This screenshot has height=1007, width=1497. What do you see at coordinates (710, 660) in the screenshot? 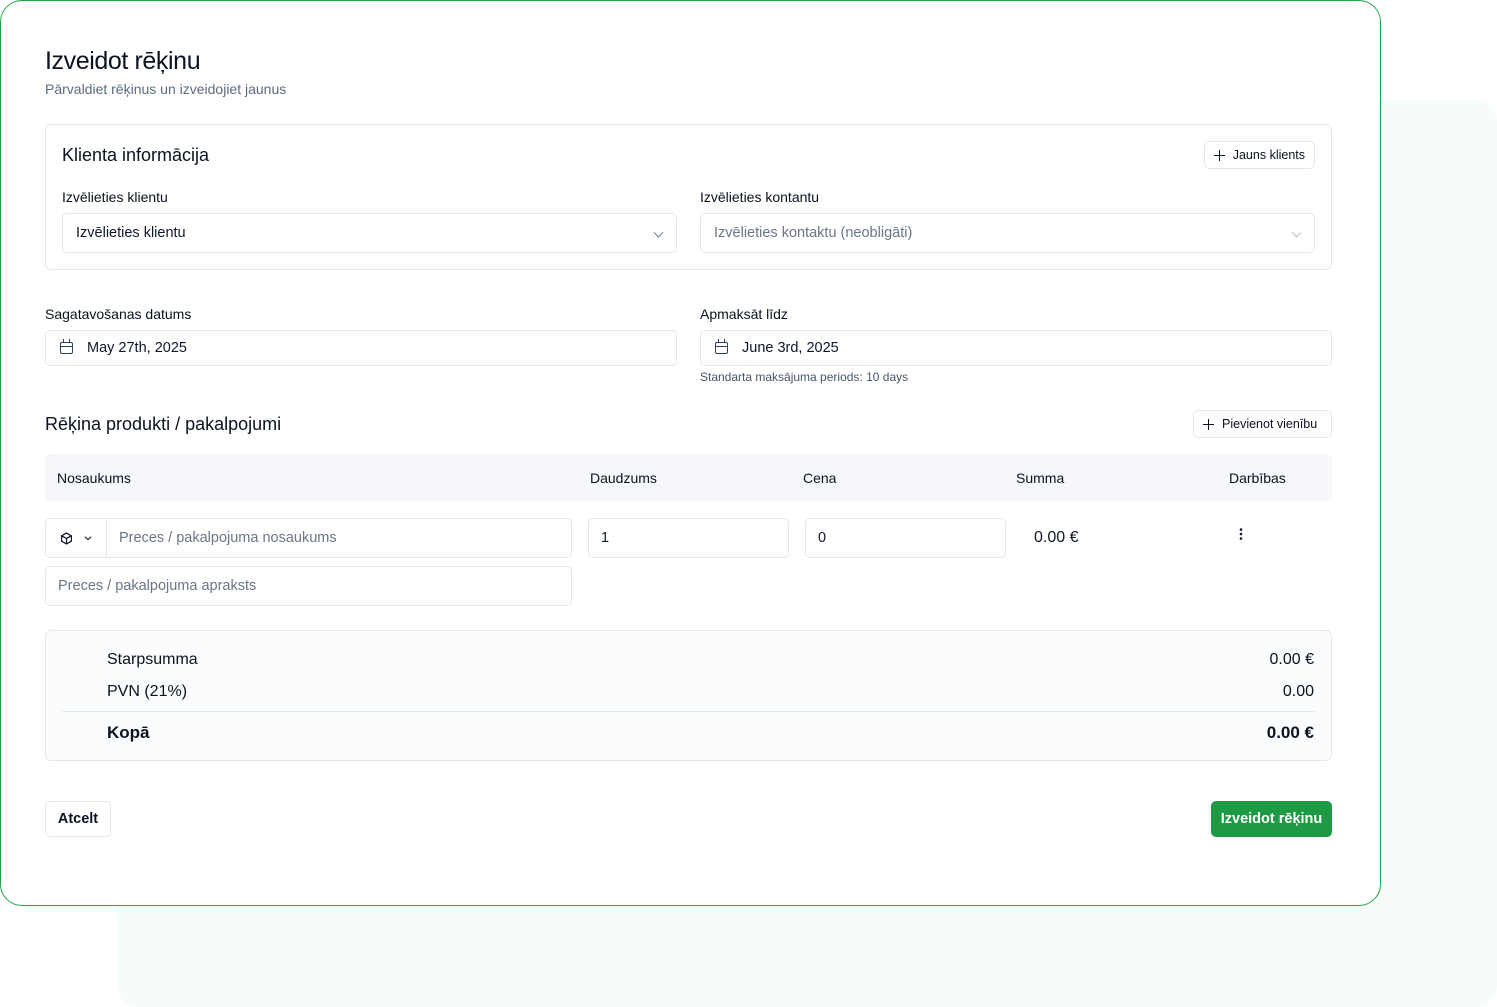
I see `subtotal-row: Starpsumma 0.00 €` at bounding box center [710, 660].